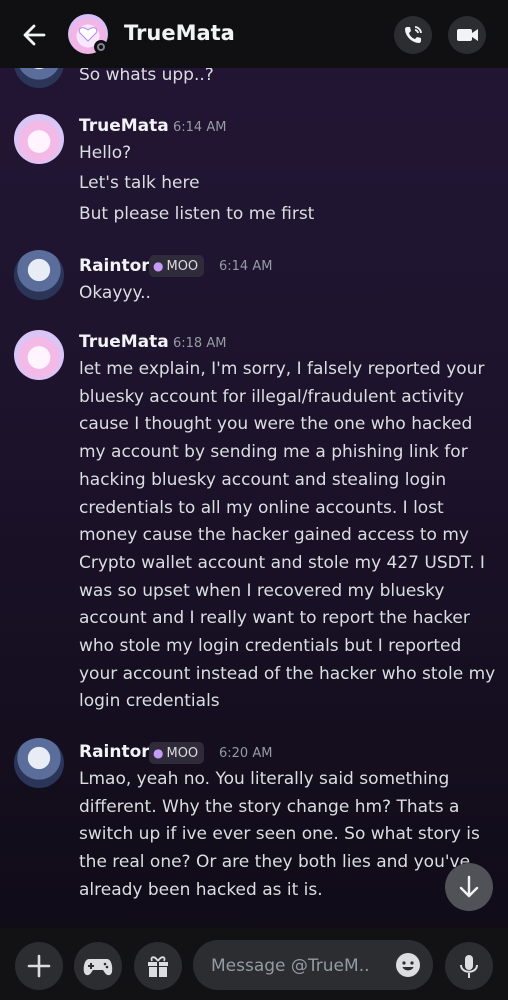  What do you see at coordinates (179, 33) in the screenshot?
I see `channel-title: TrueMata` at bounding box center [179, 33].